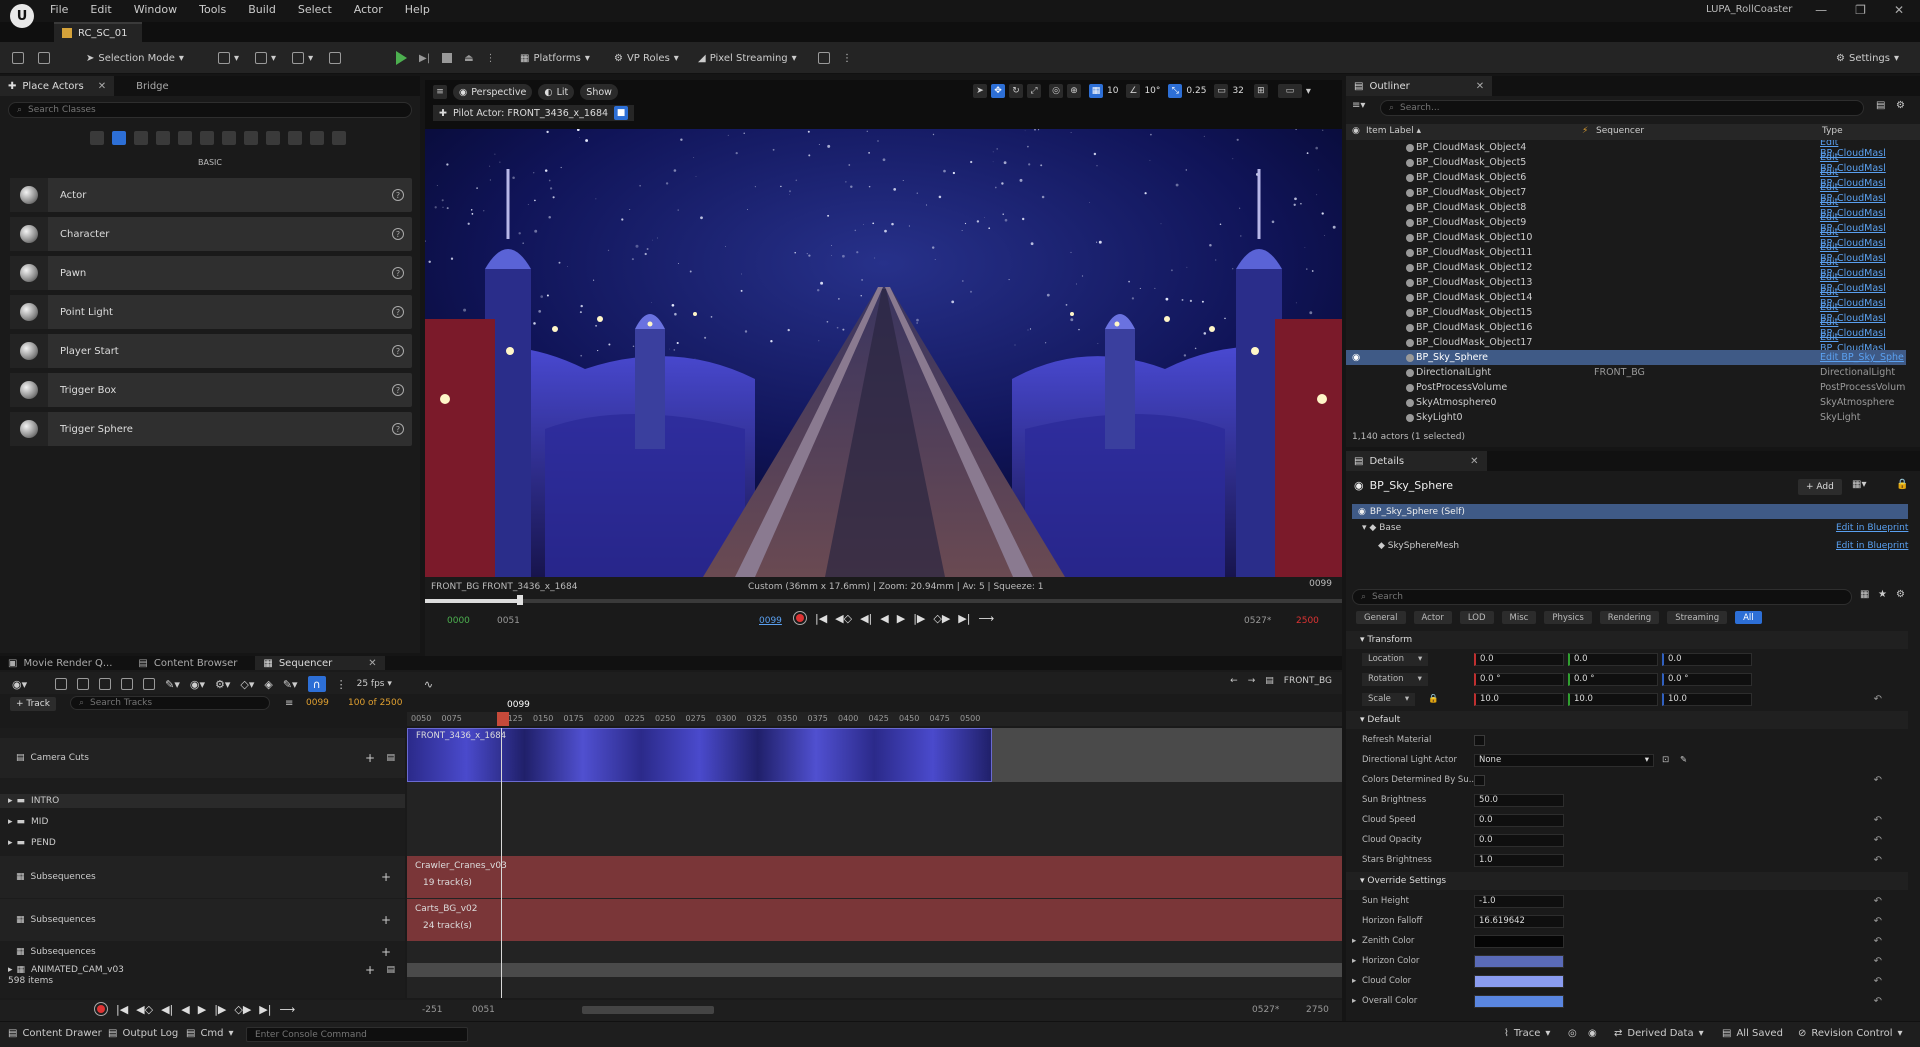 Image resolution: width=1920 pixels, height=1047 pixels. What do you see at coordinates (964, 618) in the screenshot?
I see `jump-end-icon: ▶|` at bounding box center [964, 618].